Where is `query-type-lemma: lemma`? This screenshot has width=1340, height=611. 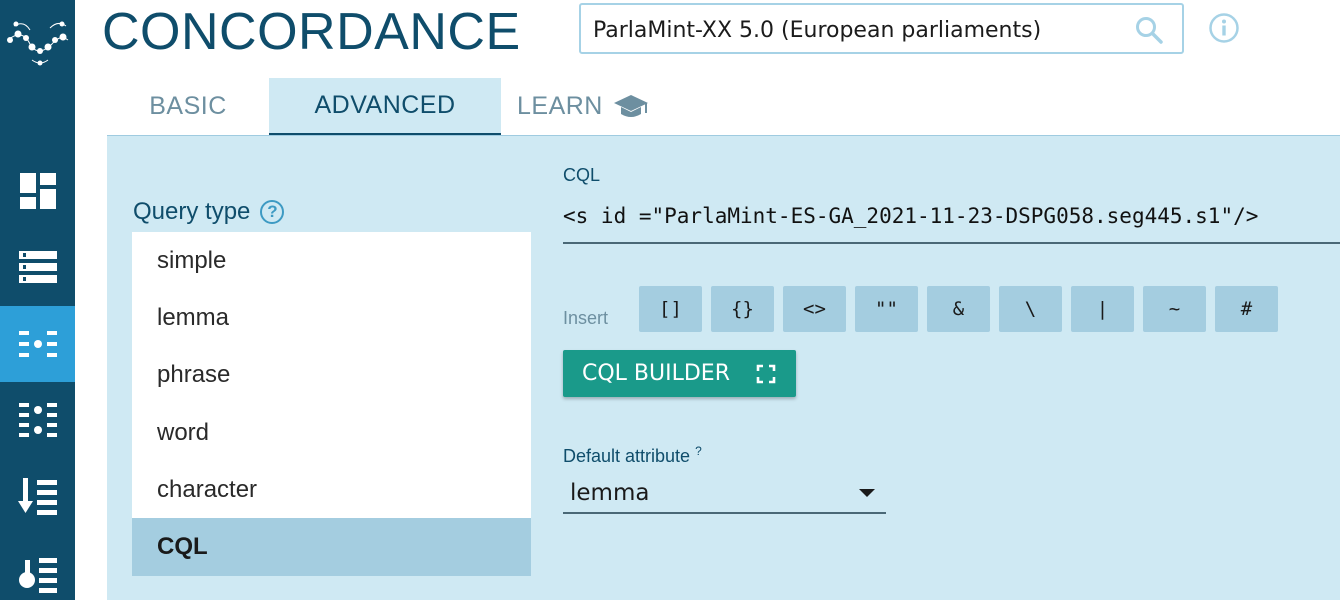
query-type-lemma: lemma is located at coordinates (331, 317).